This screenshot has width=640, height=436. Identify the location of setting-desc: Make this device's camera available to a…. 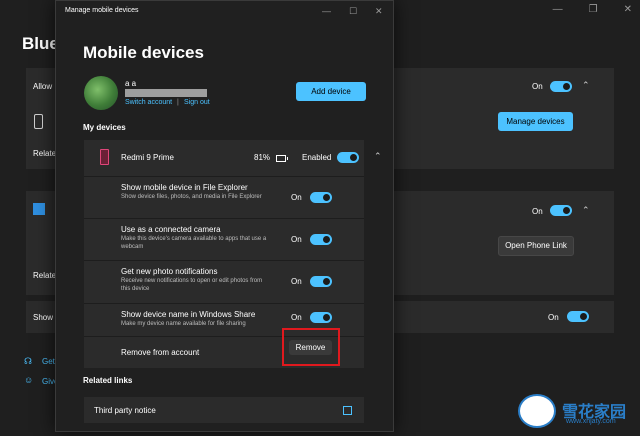
(194, 243).